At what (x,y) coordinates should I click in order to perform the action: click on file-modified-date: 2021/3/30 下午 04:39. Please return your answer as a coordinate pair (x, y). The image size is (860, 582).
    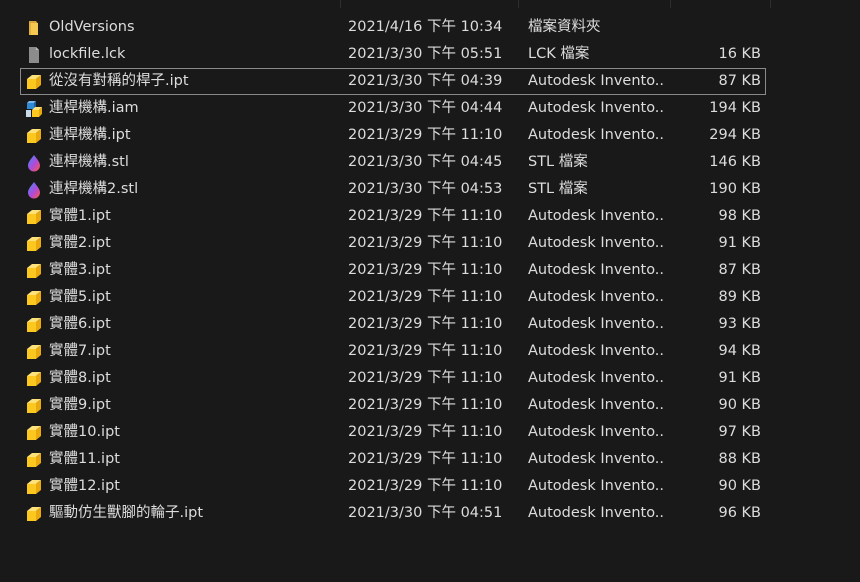
    Looking at the image, I should click on (425, 81).